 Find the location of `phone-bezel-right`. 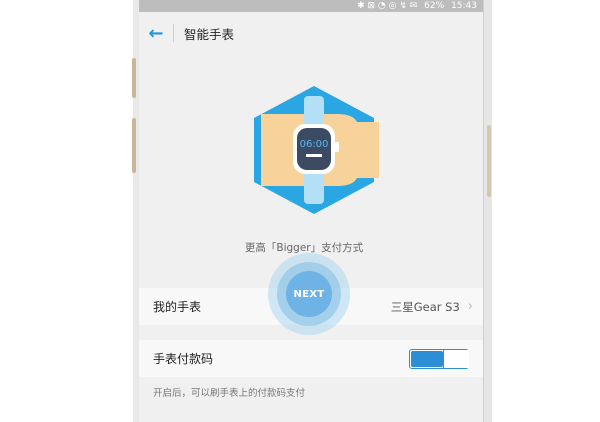

phone-bezel-right is located at coordinates (487, 211).